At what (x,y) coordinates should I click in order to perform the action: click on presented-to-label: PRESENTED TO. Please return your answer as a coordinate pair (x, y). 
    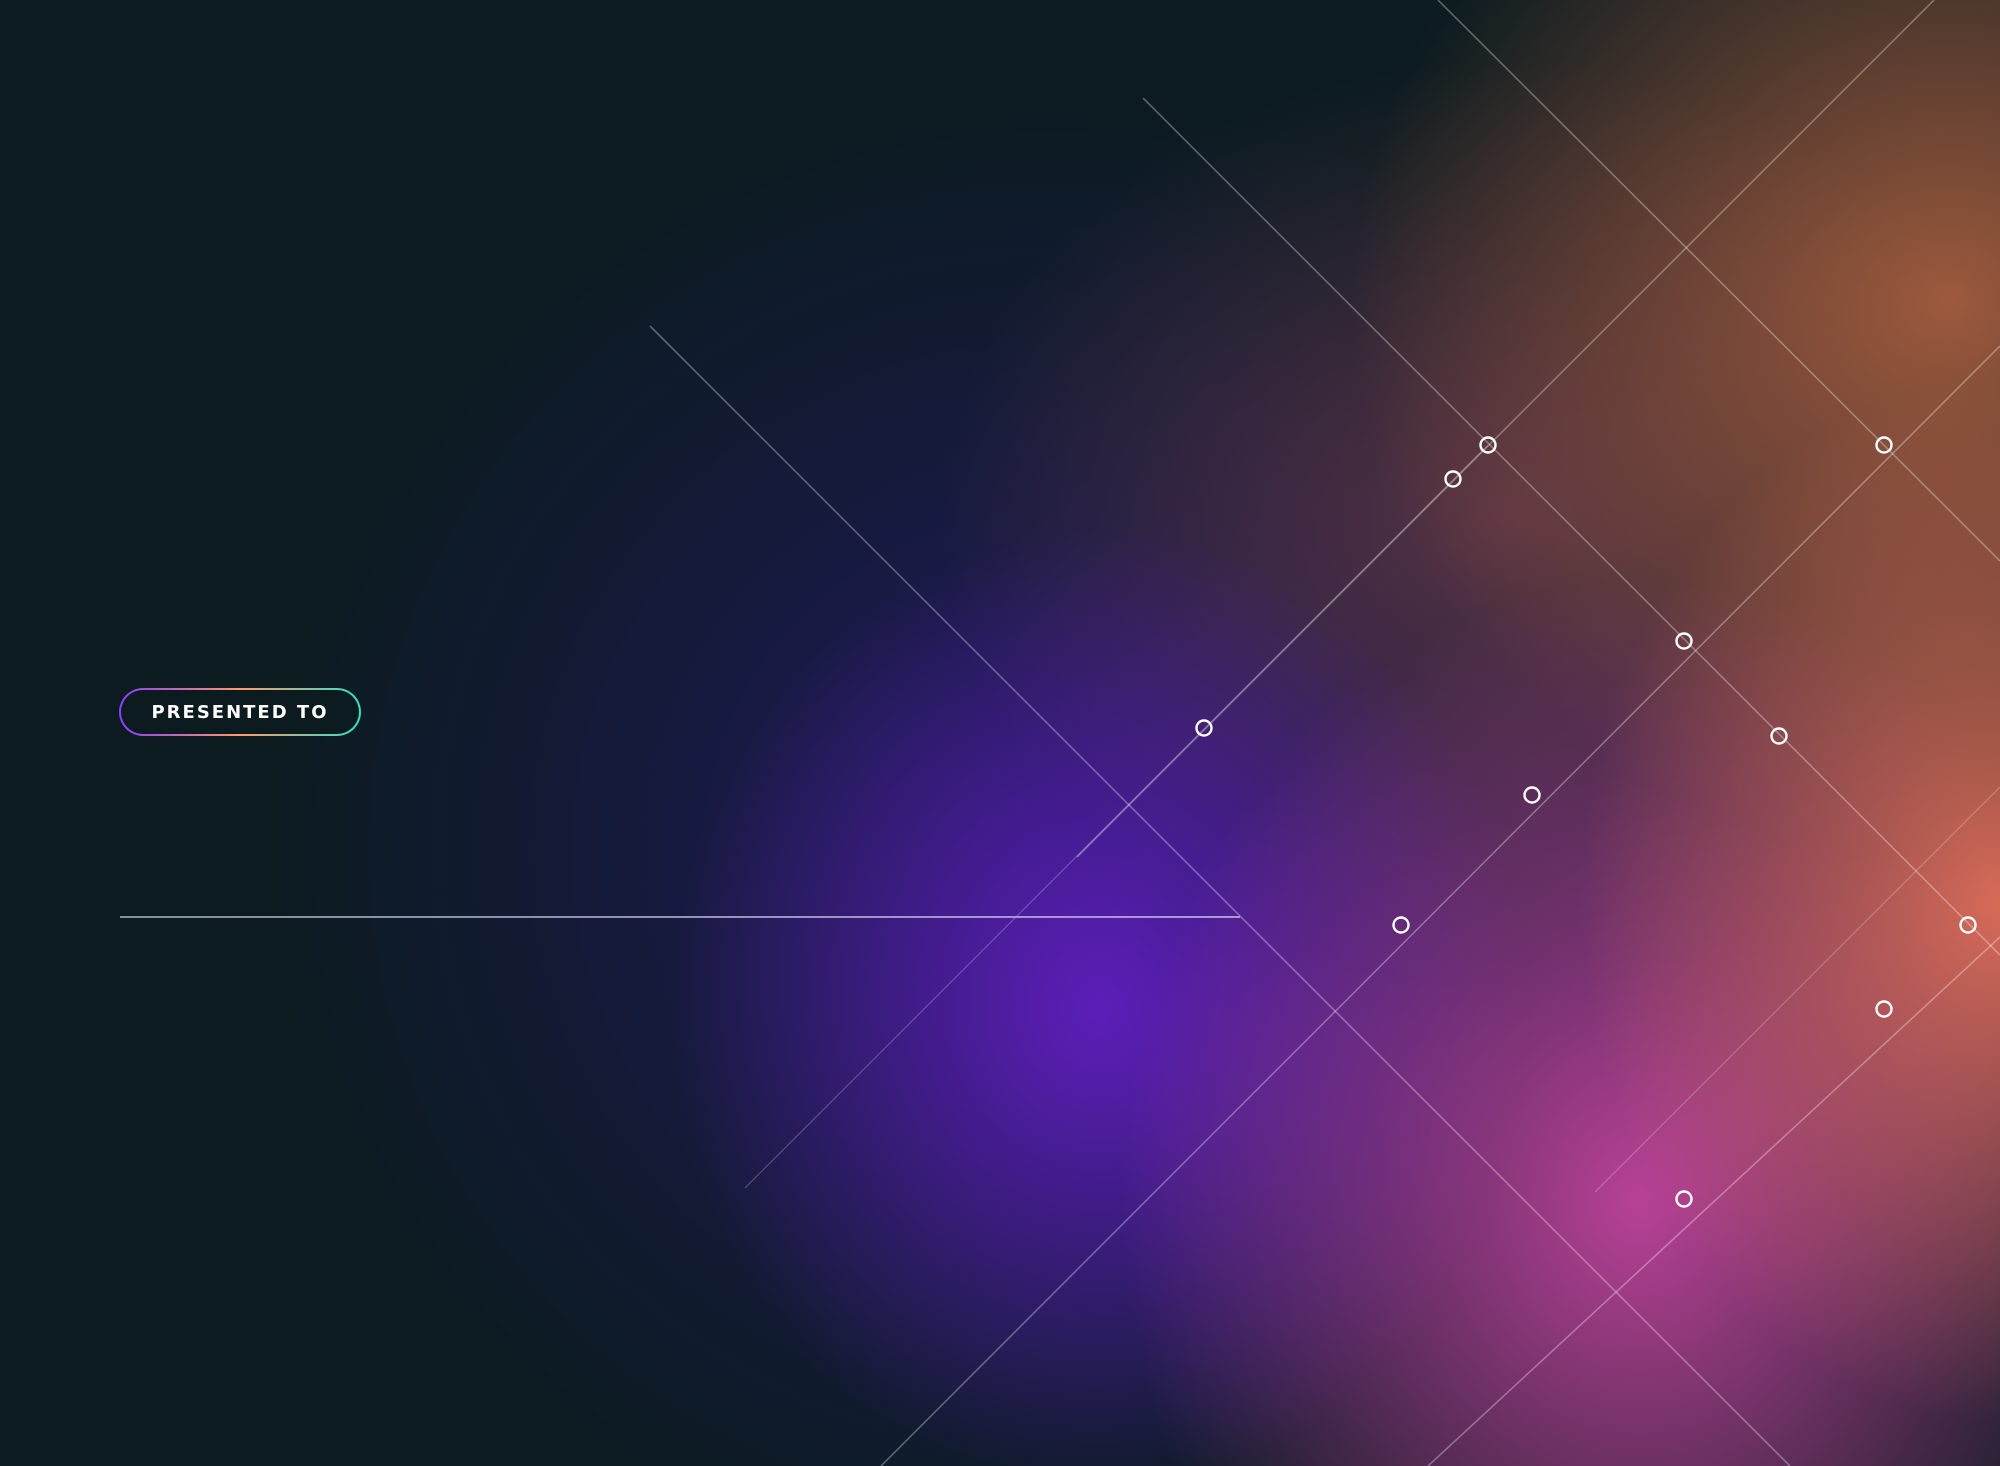
    Looking at the image, I should click on (240, 712).